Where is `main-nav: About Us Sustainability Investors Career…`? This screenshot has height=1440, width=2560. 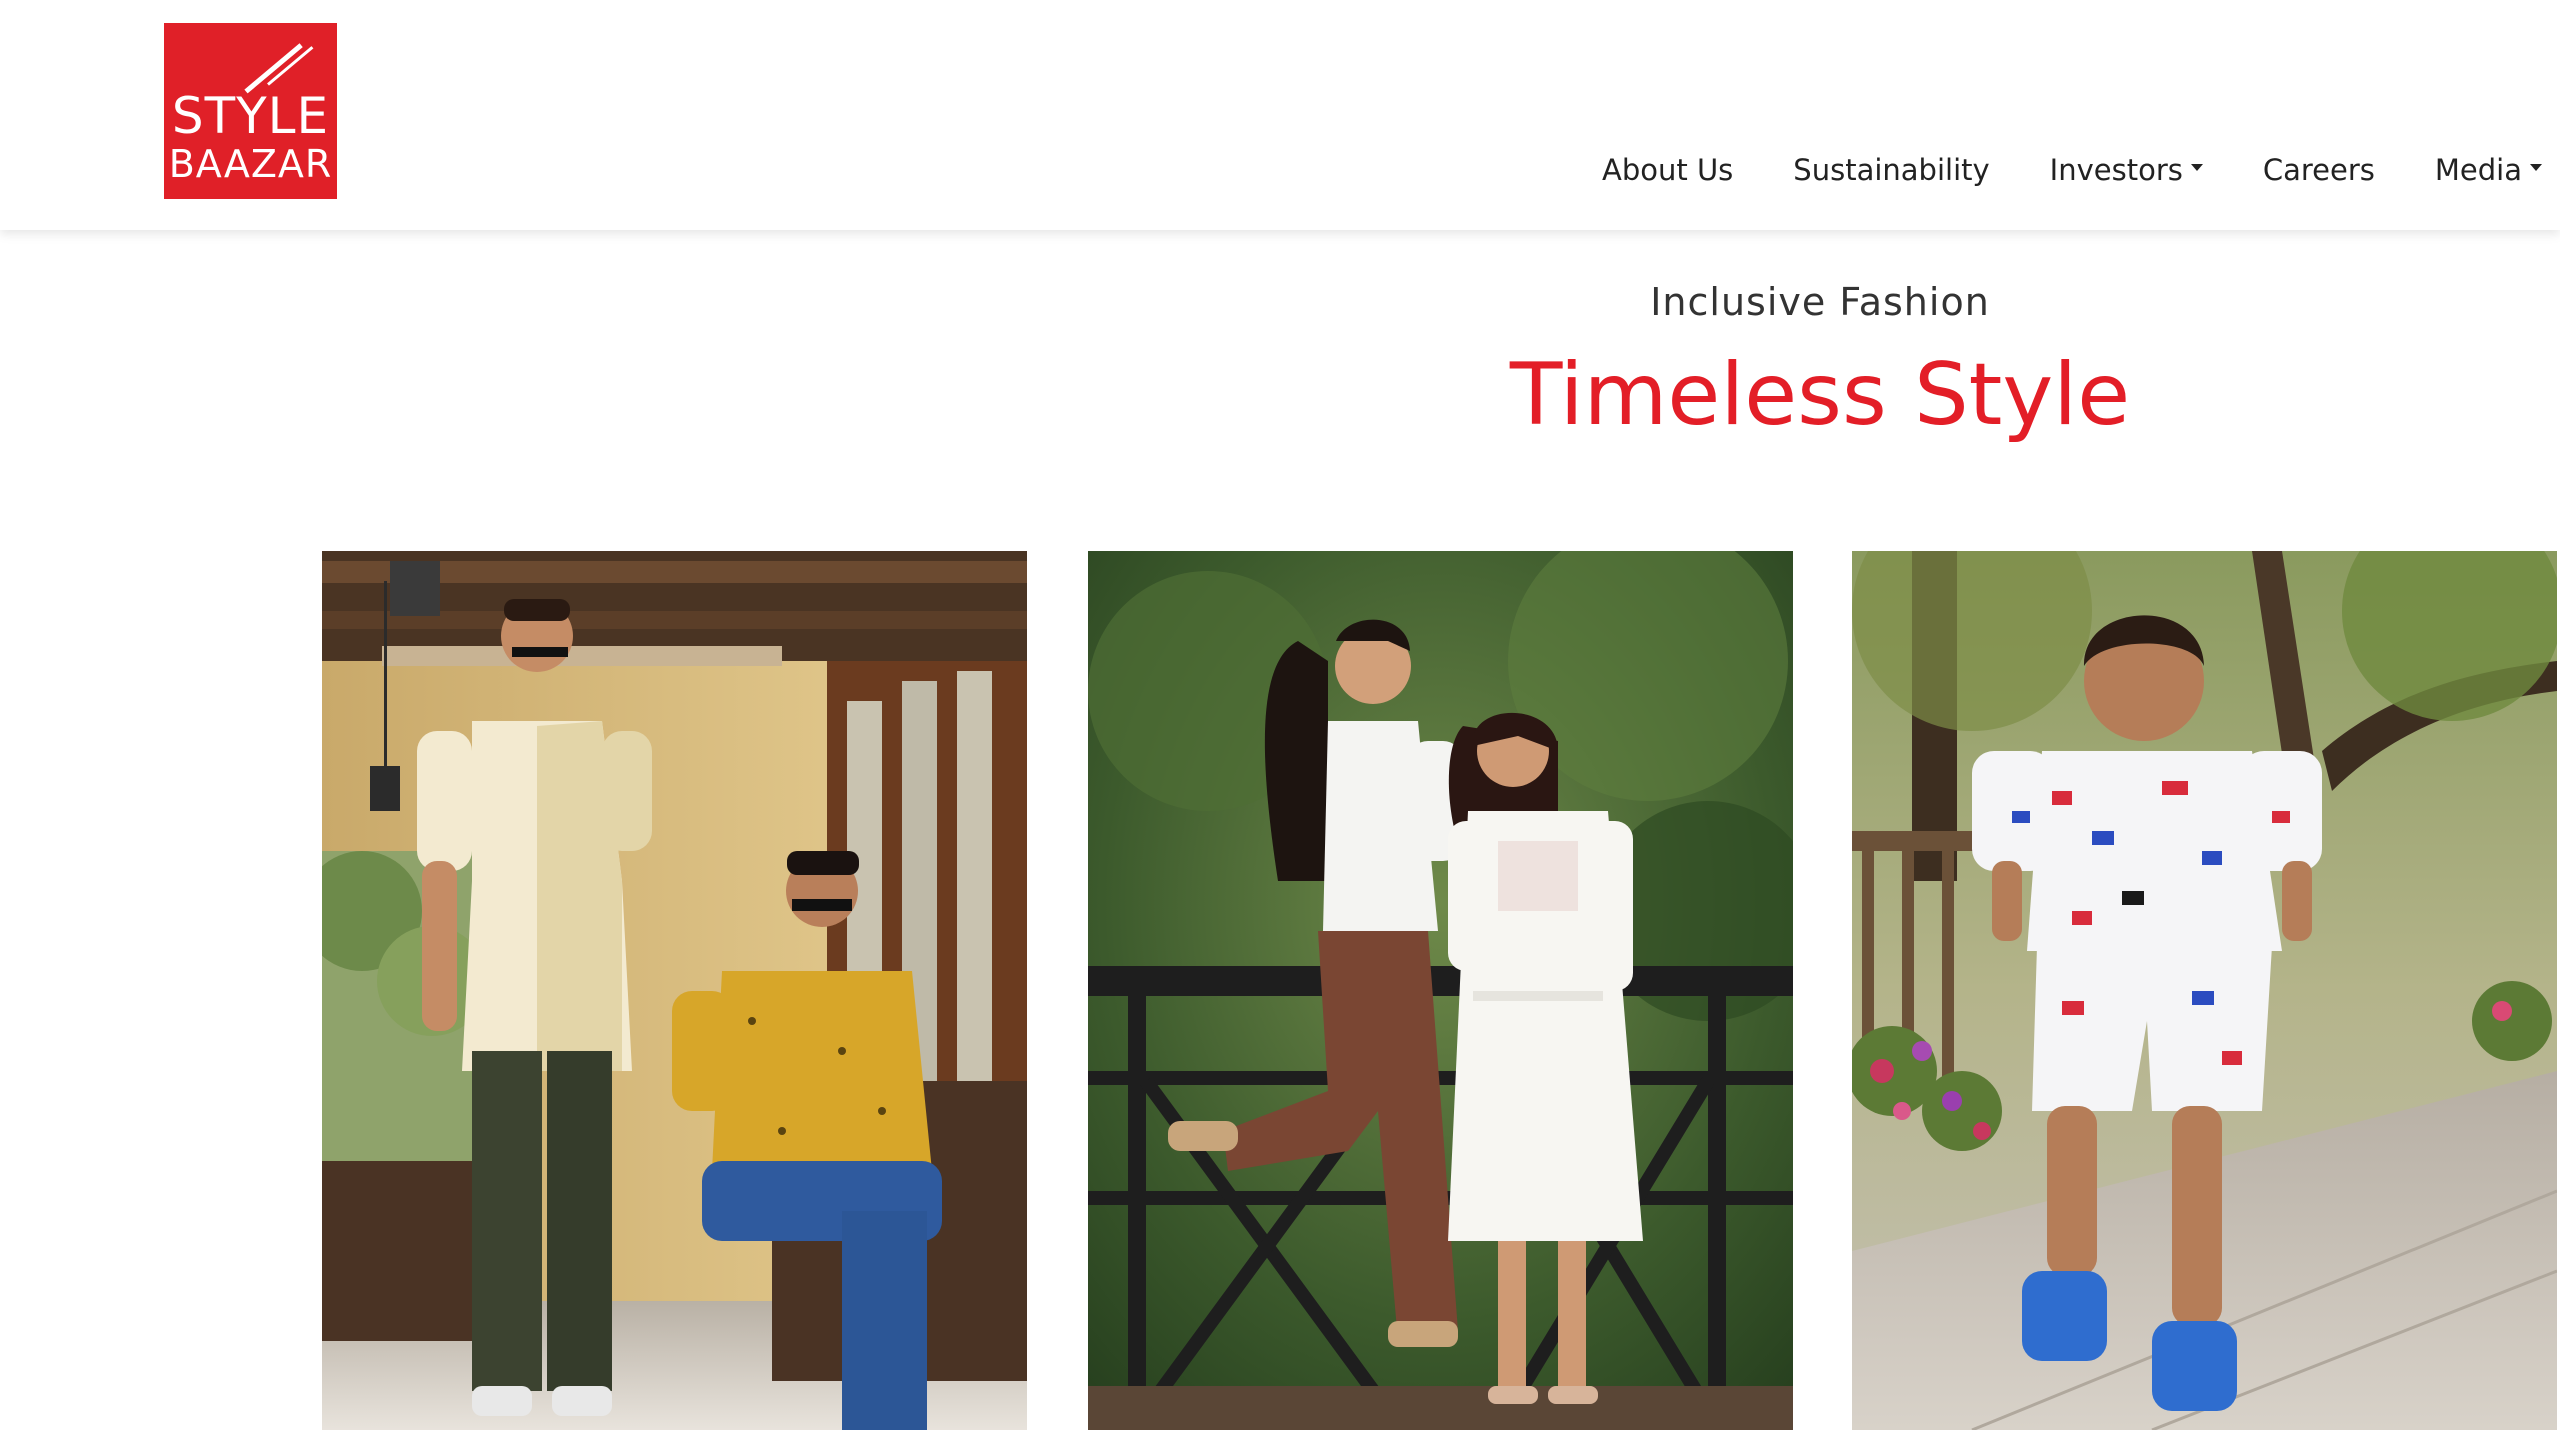
main-nav: About Us Sustainability Investors Career… is located at coordinates (2081, 170).